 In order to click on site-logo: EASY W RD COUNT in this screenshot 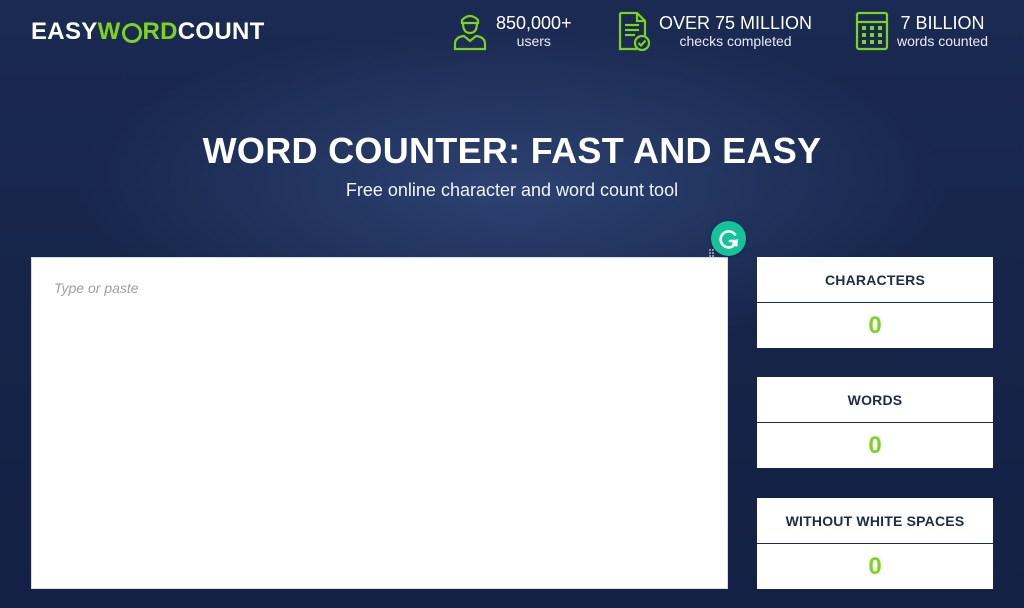, I will do `click(148, 32)`.